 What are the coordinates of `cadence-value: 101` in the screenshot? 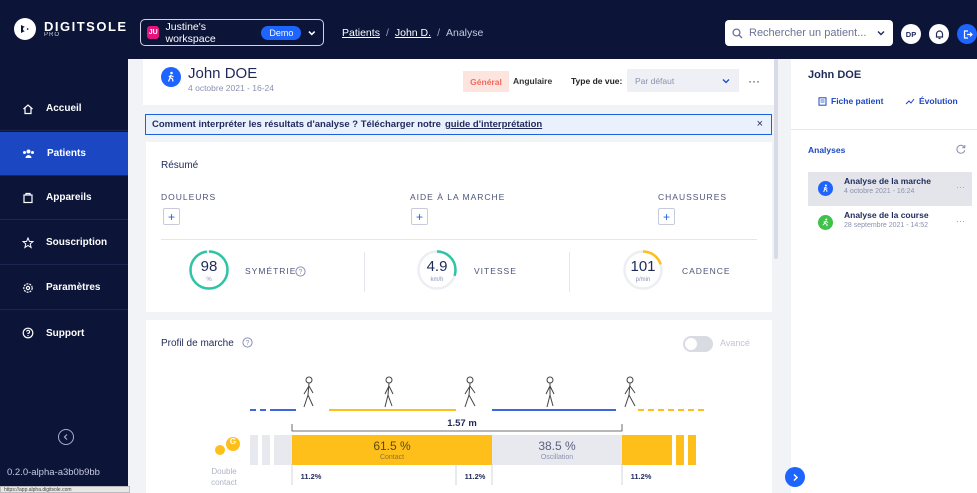 It's located at (643, 266).